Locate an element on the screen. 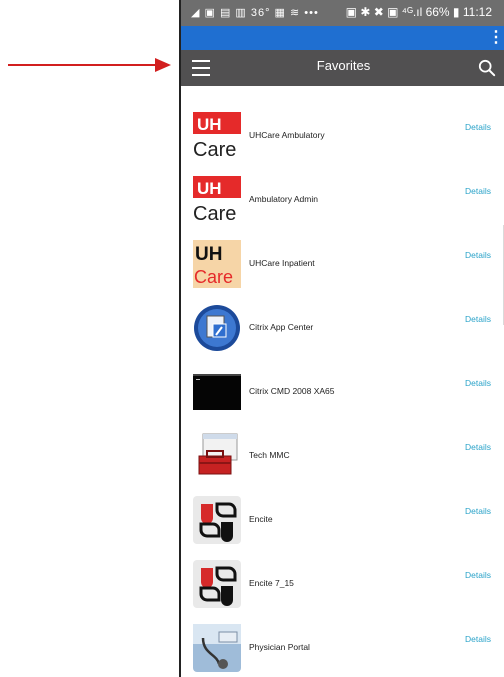 This screenshot has height=677, width=504. top-bar: ⋮ is located at coordinates (342, 38).